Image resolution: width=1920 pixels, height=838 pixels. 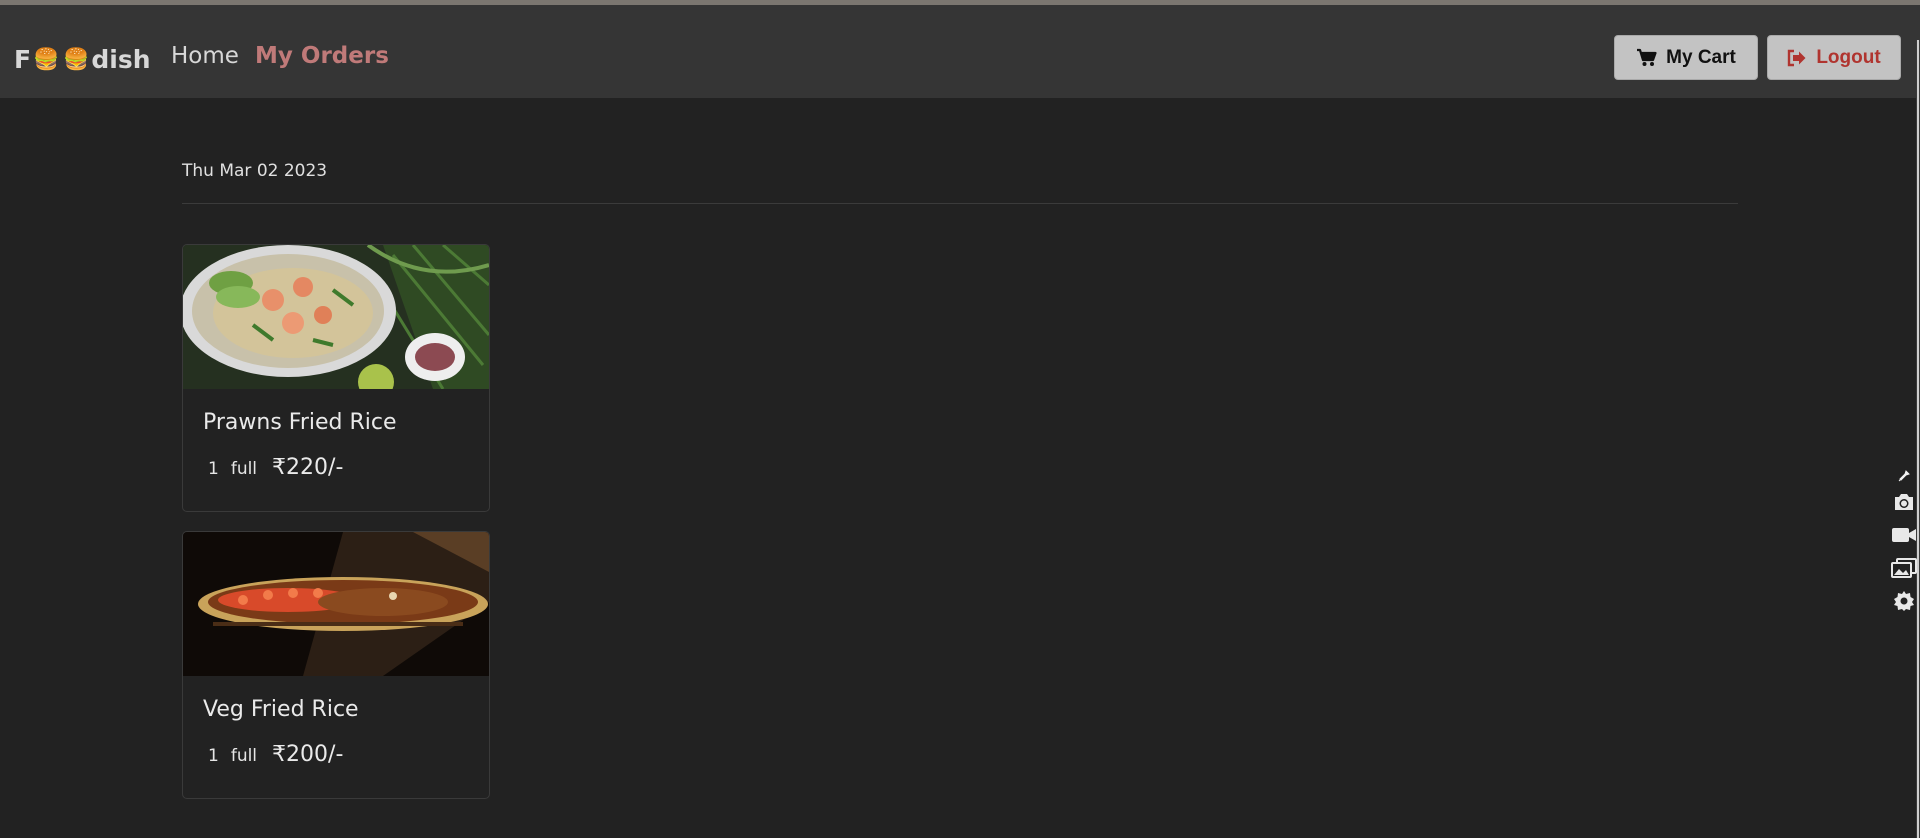 I want to click on brand-suffix: dish, so click(x=121, y=59).